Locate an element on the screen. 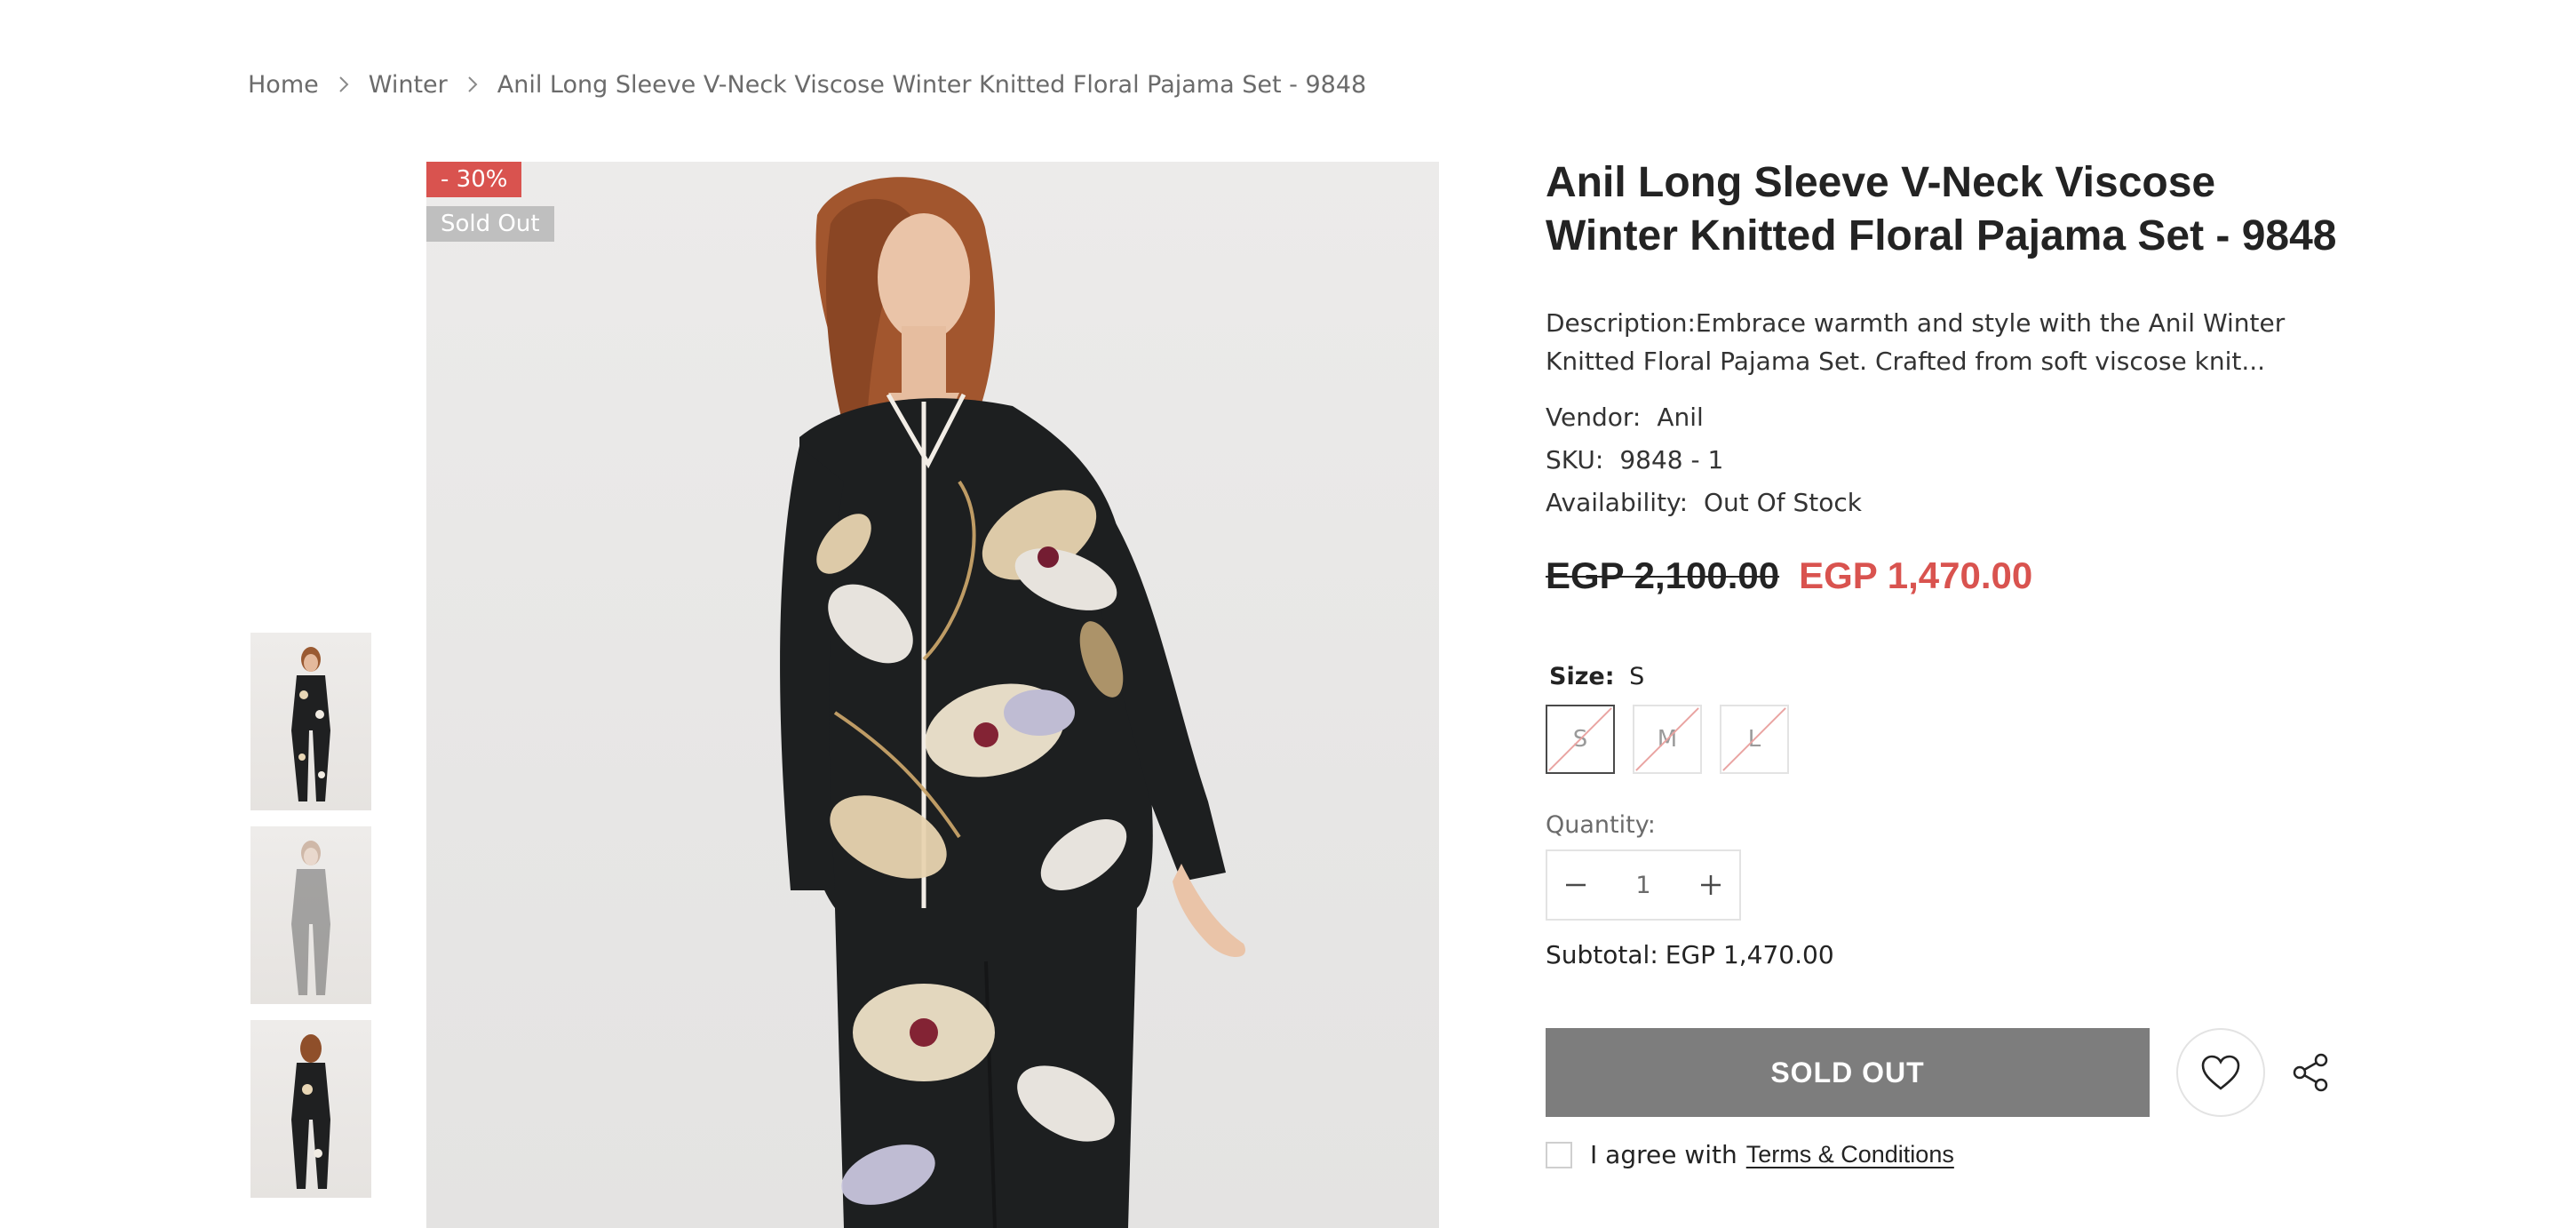 The image size is (2576, 1228). sku-row: SKU: 9848 - 1 is located at coordinates (1945, 460).